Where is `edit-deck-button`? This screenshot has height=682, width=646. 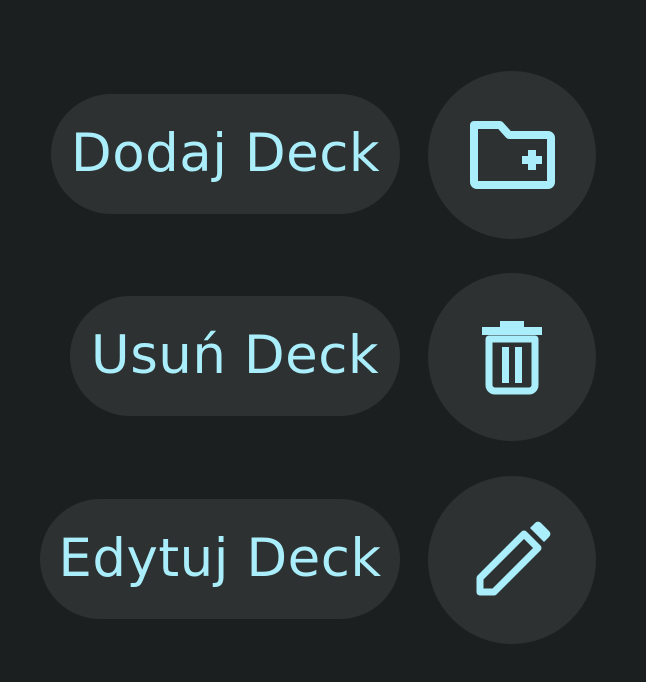 edit-deck-button is located at coordinates (512, 560).